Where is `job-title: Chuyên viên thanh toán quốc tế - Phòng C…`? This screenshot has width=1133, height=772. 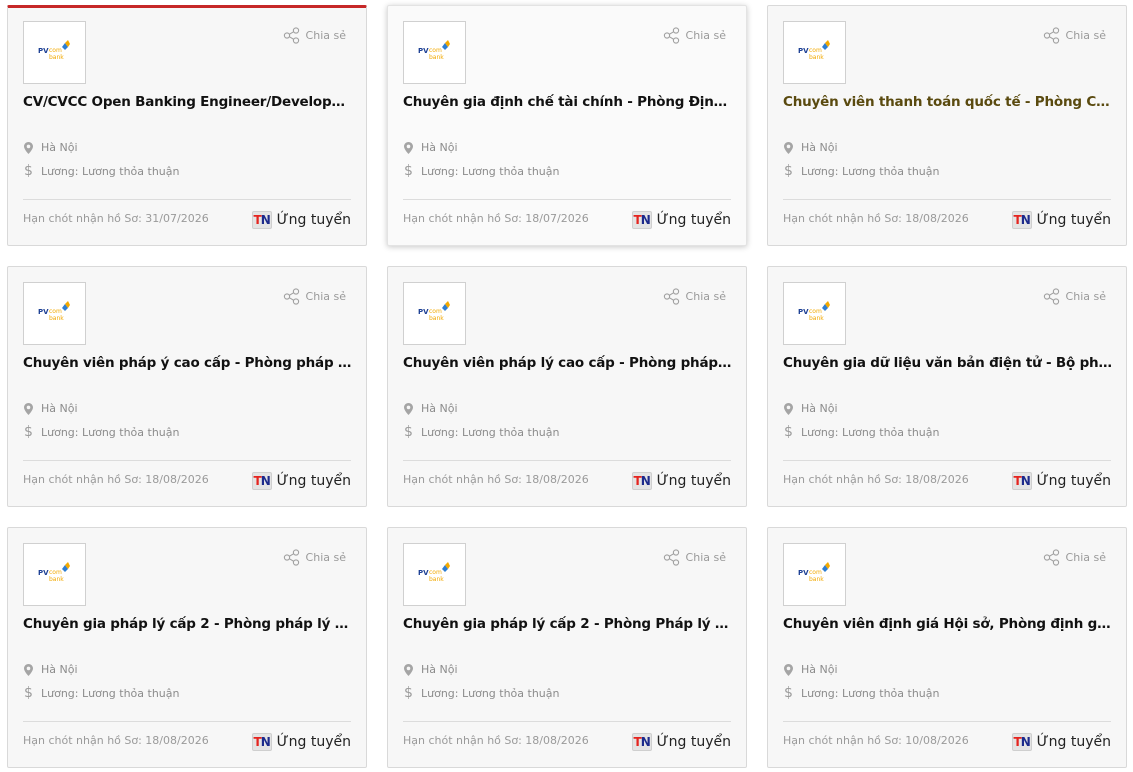
job-title: Chuyên viên thanh toán quốc tế - Phòng C… is located at coordinates (948, 102).